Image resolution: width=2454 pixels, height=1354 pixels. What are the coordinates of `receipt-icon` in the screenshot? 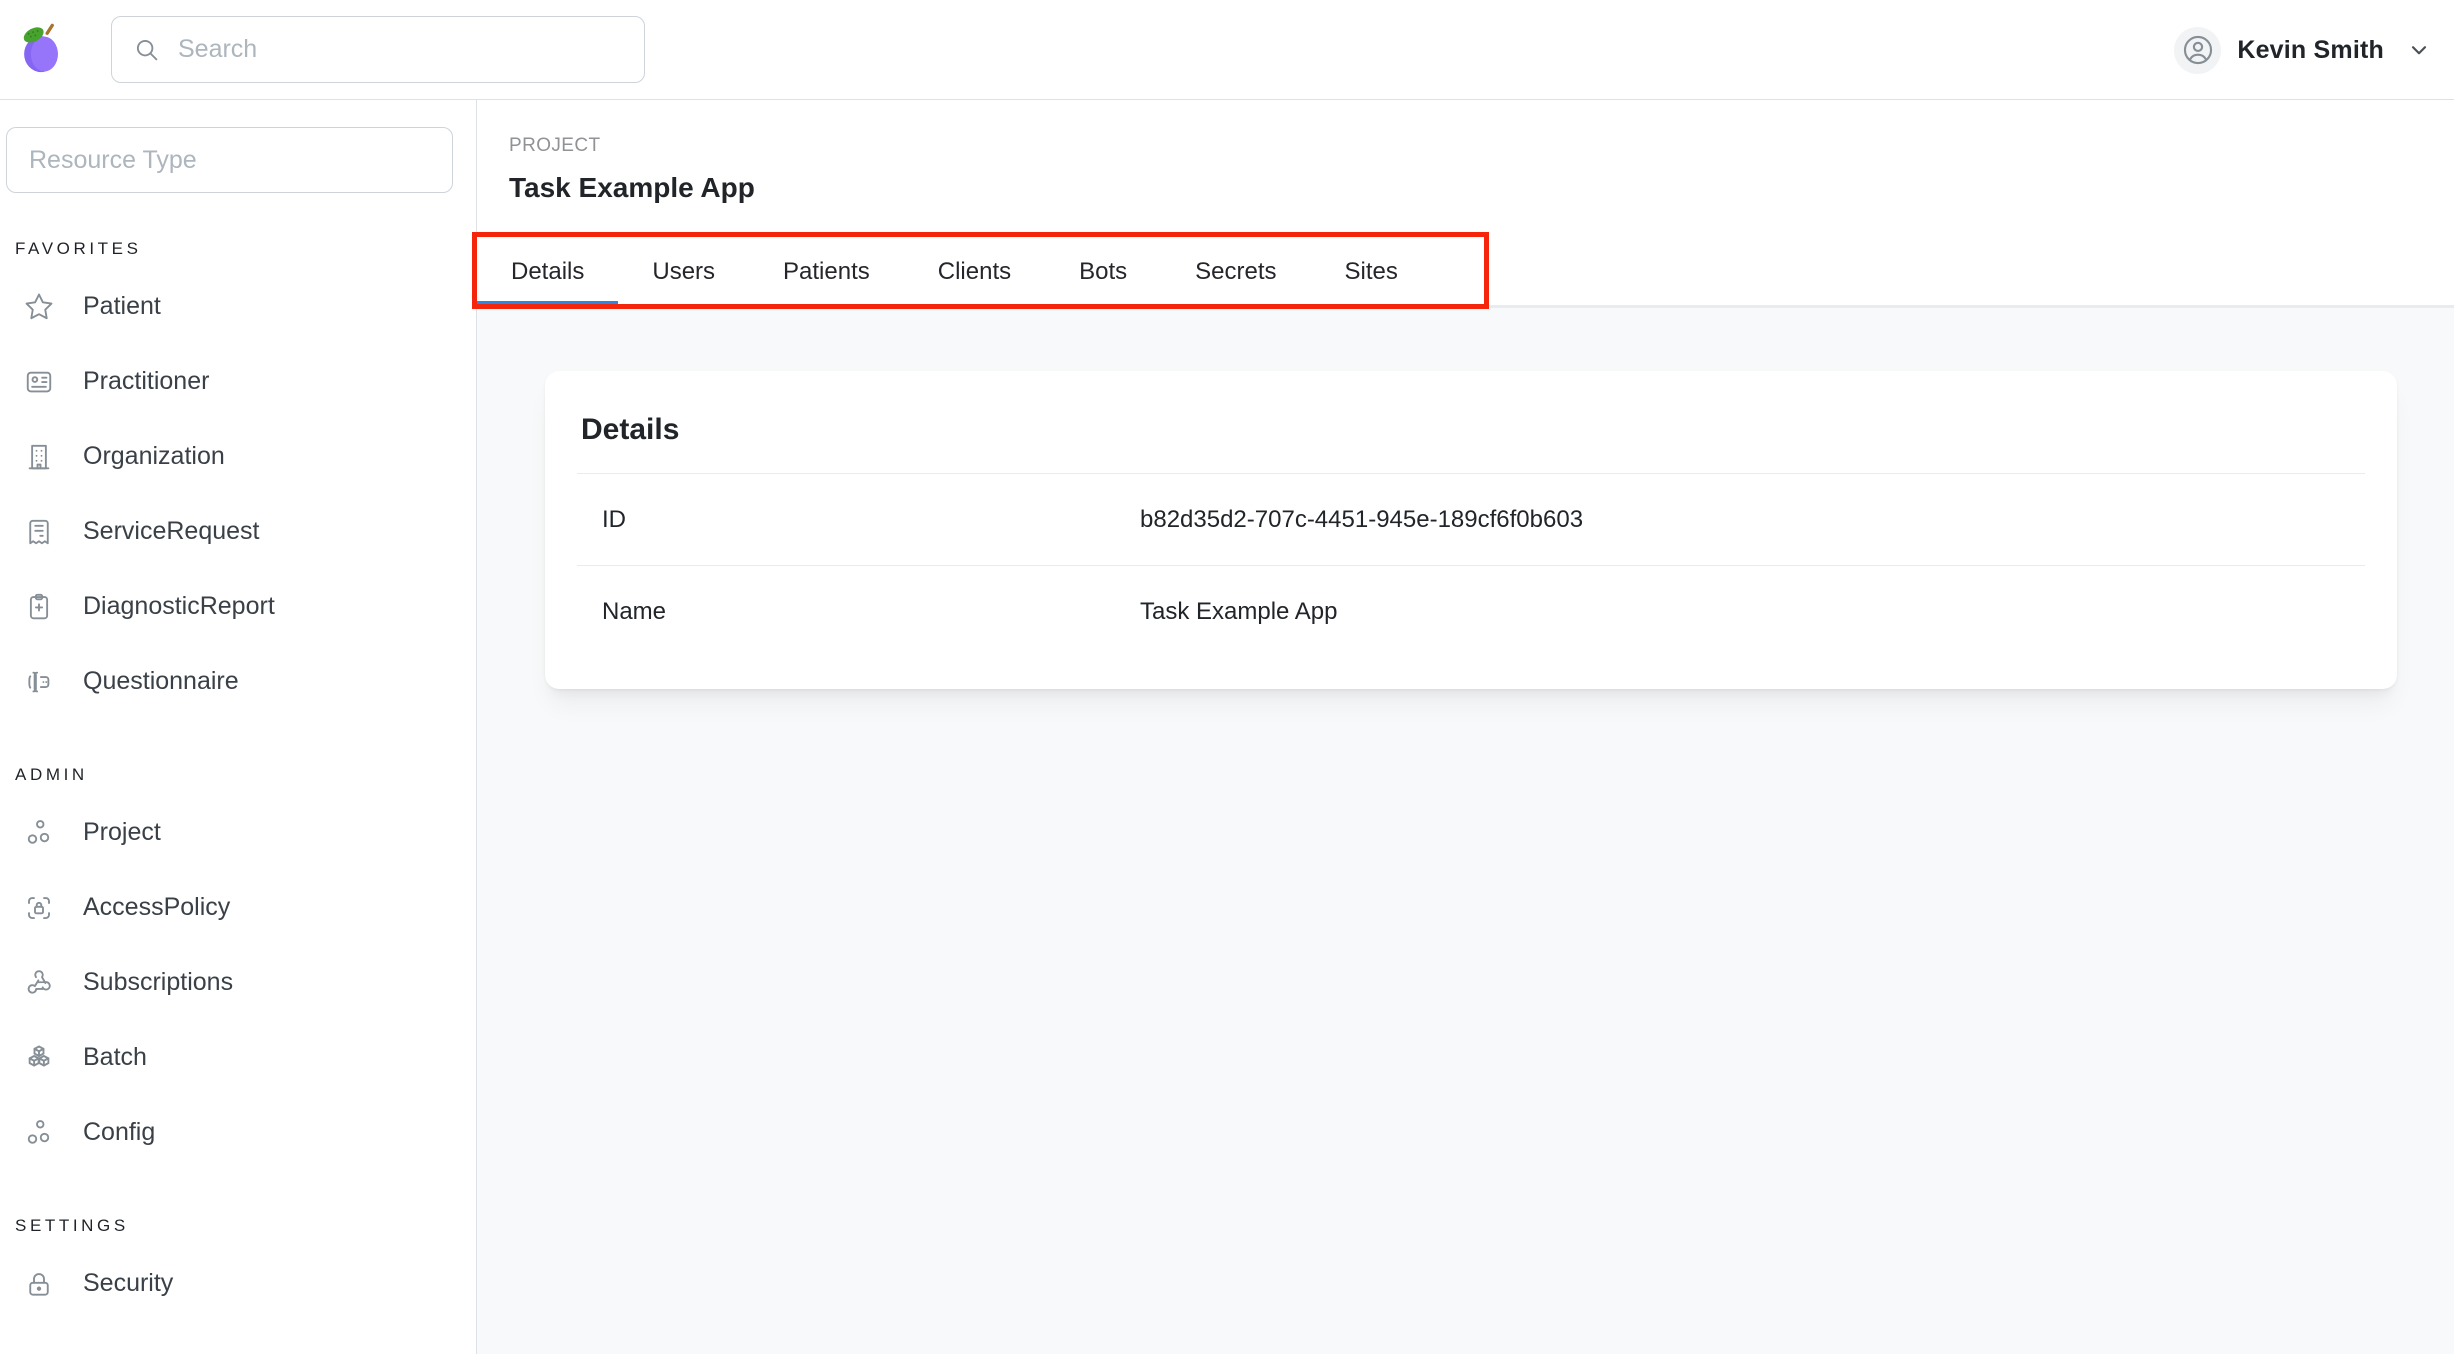 It's located at (39, 532).